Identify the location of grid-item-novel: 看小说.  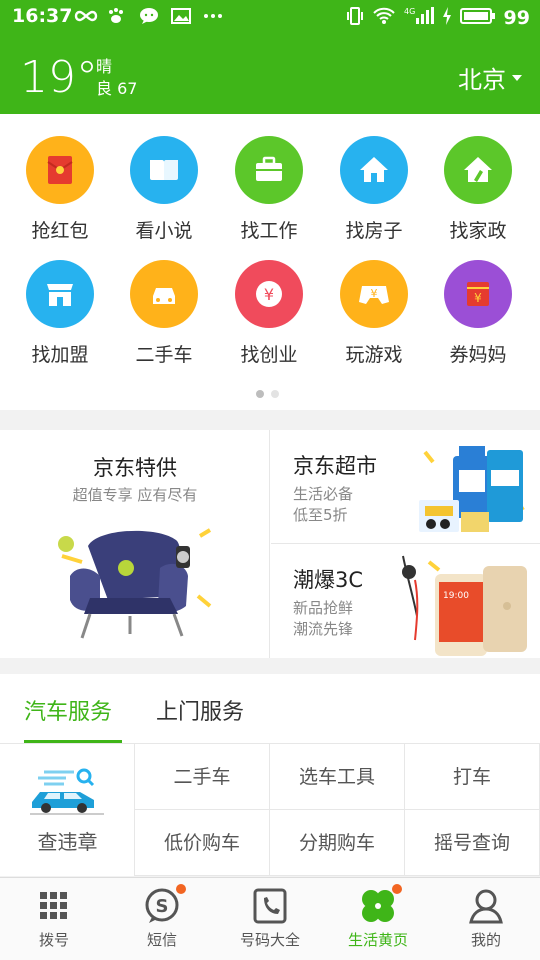
(164, 189).